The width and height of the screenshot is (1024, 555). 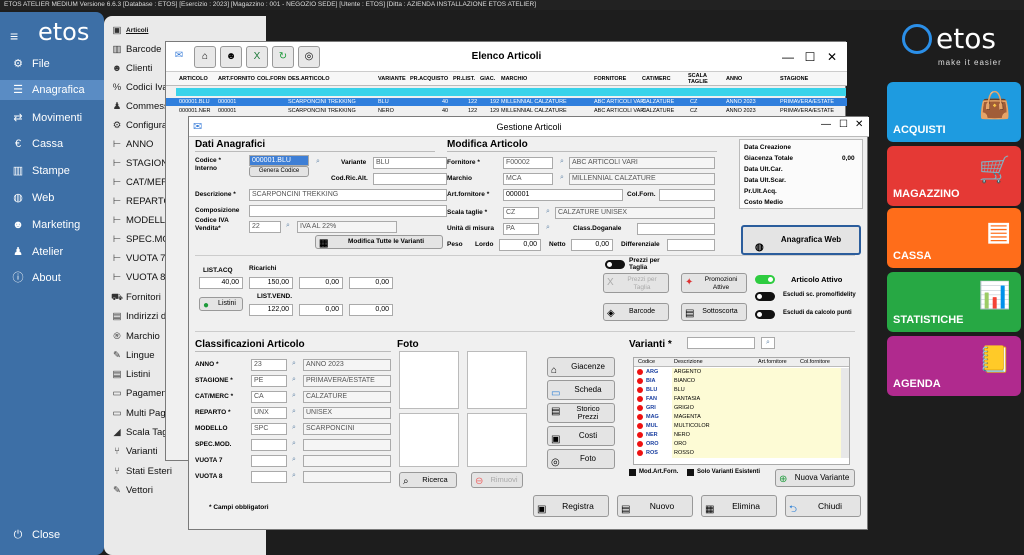 I want to click on artforn-field: 000001, so click(x=563, y=195).